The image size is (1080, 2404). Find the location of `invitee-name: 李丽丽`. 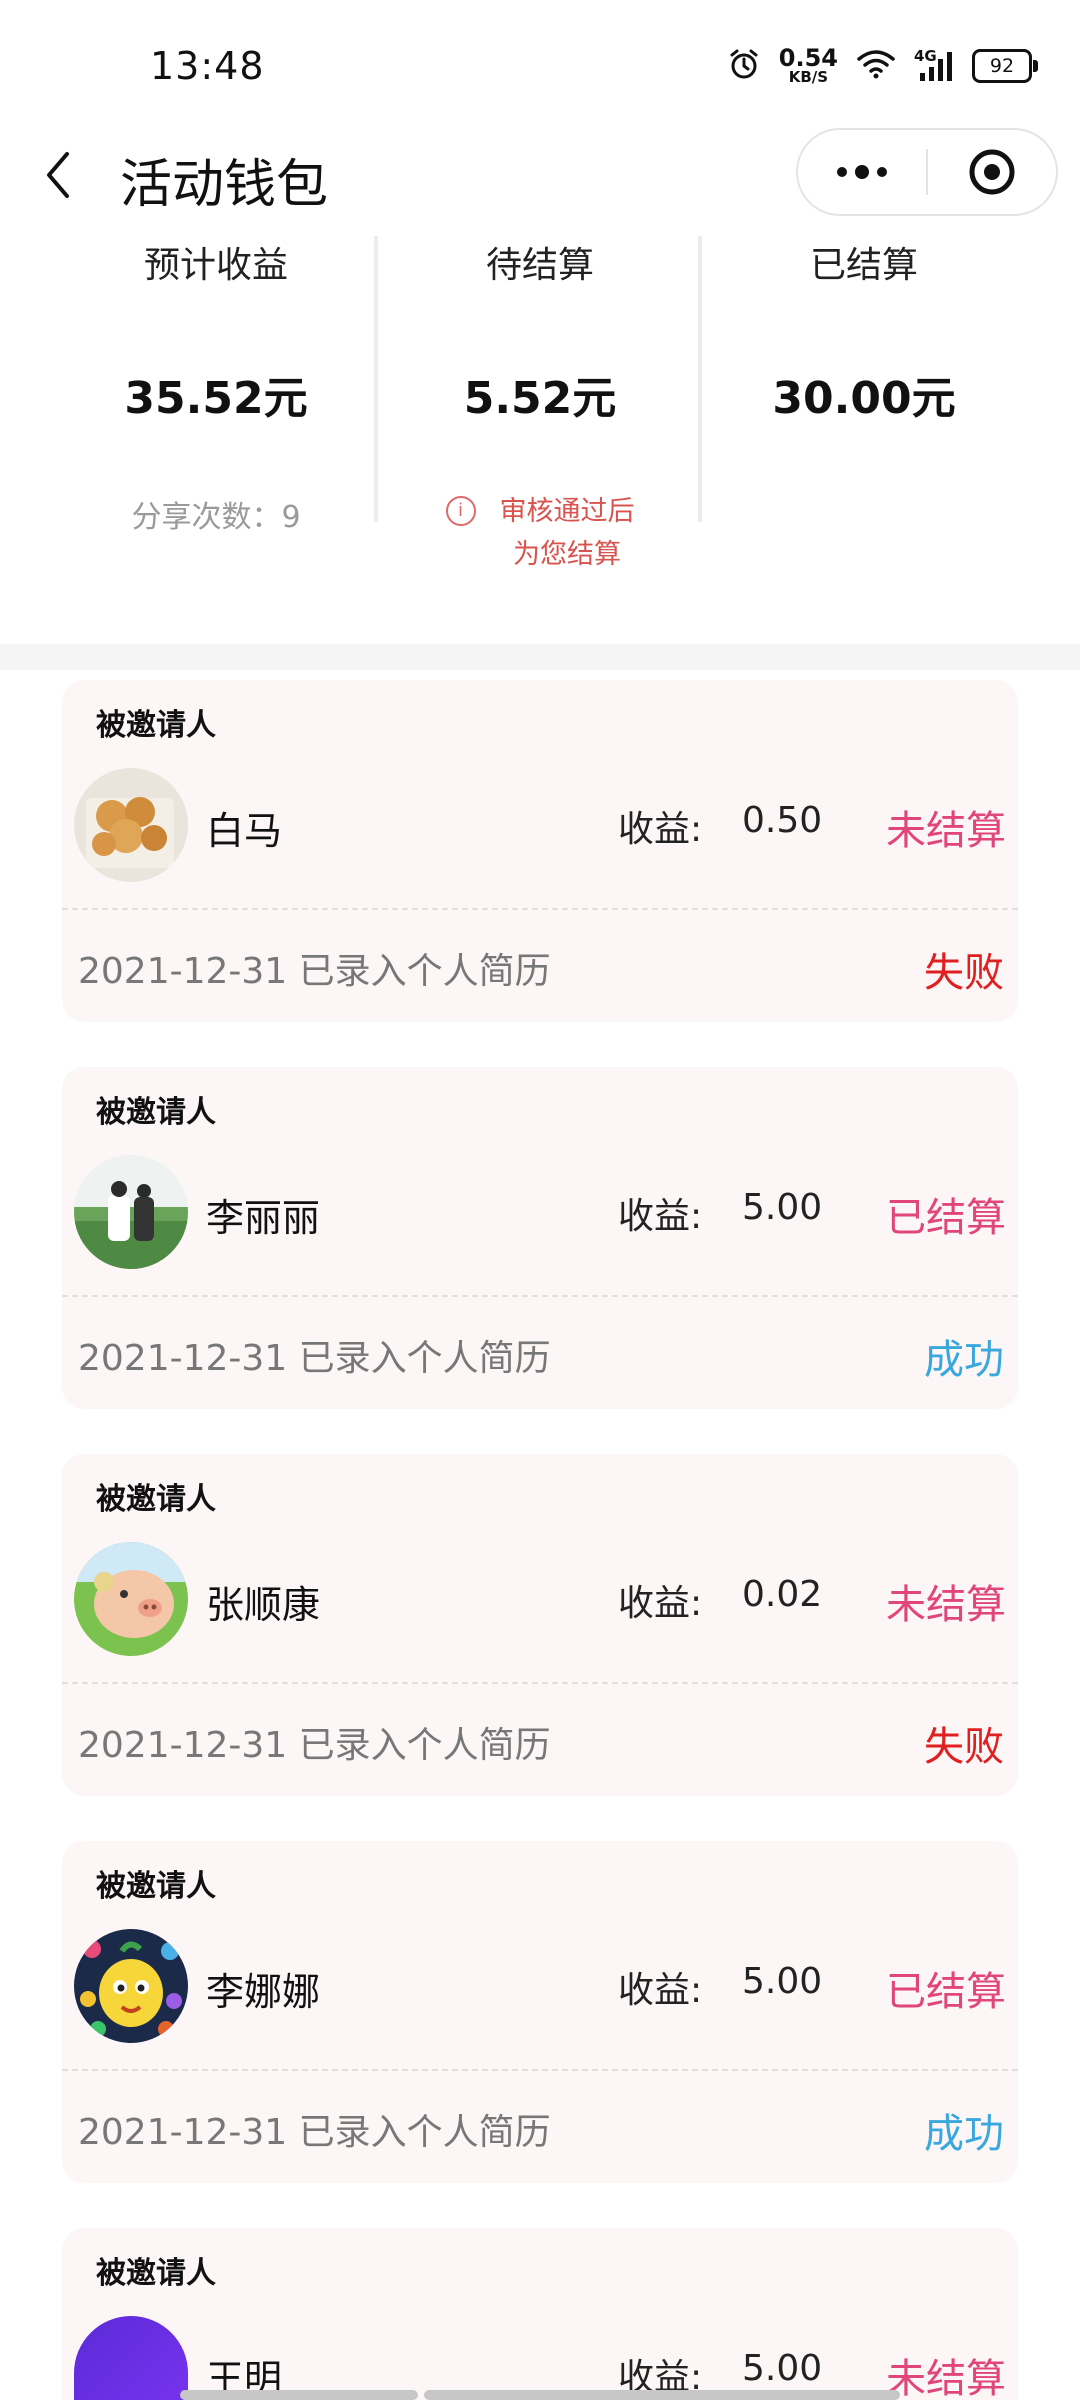

invitee-name: 李丽丽 is located at coordinates (263, 1218).